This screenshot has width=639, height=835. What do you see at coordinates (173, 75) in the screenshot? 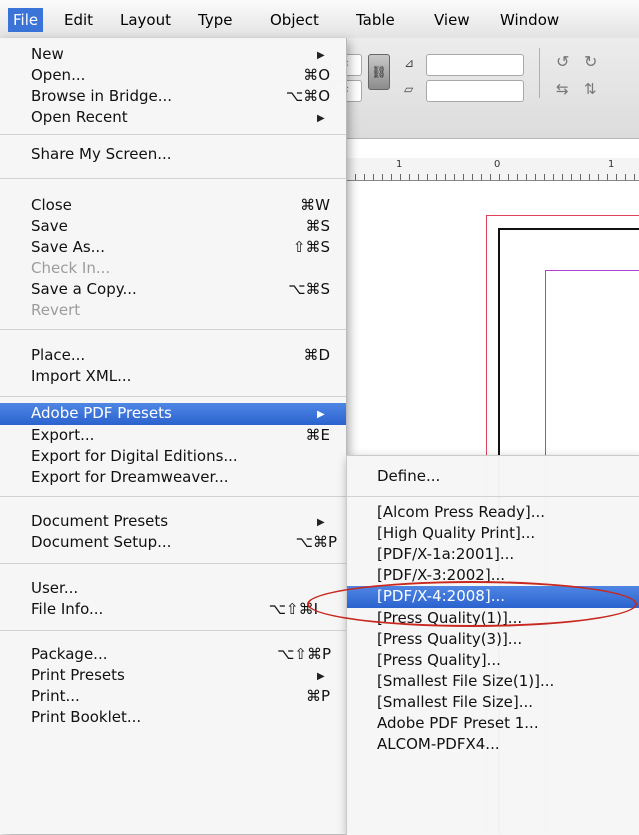
I see `menu-item-open: Open... ⌘O` at bounding box center [173, 75].